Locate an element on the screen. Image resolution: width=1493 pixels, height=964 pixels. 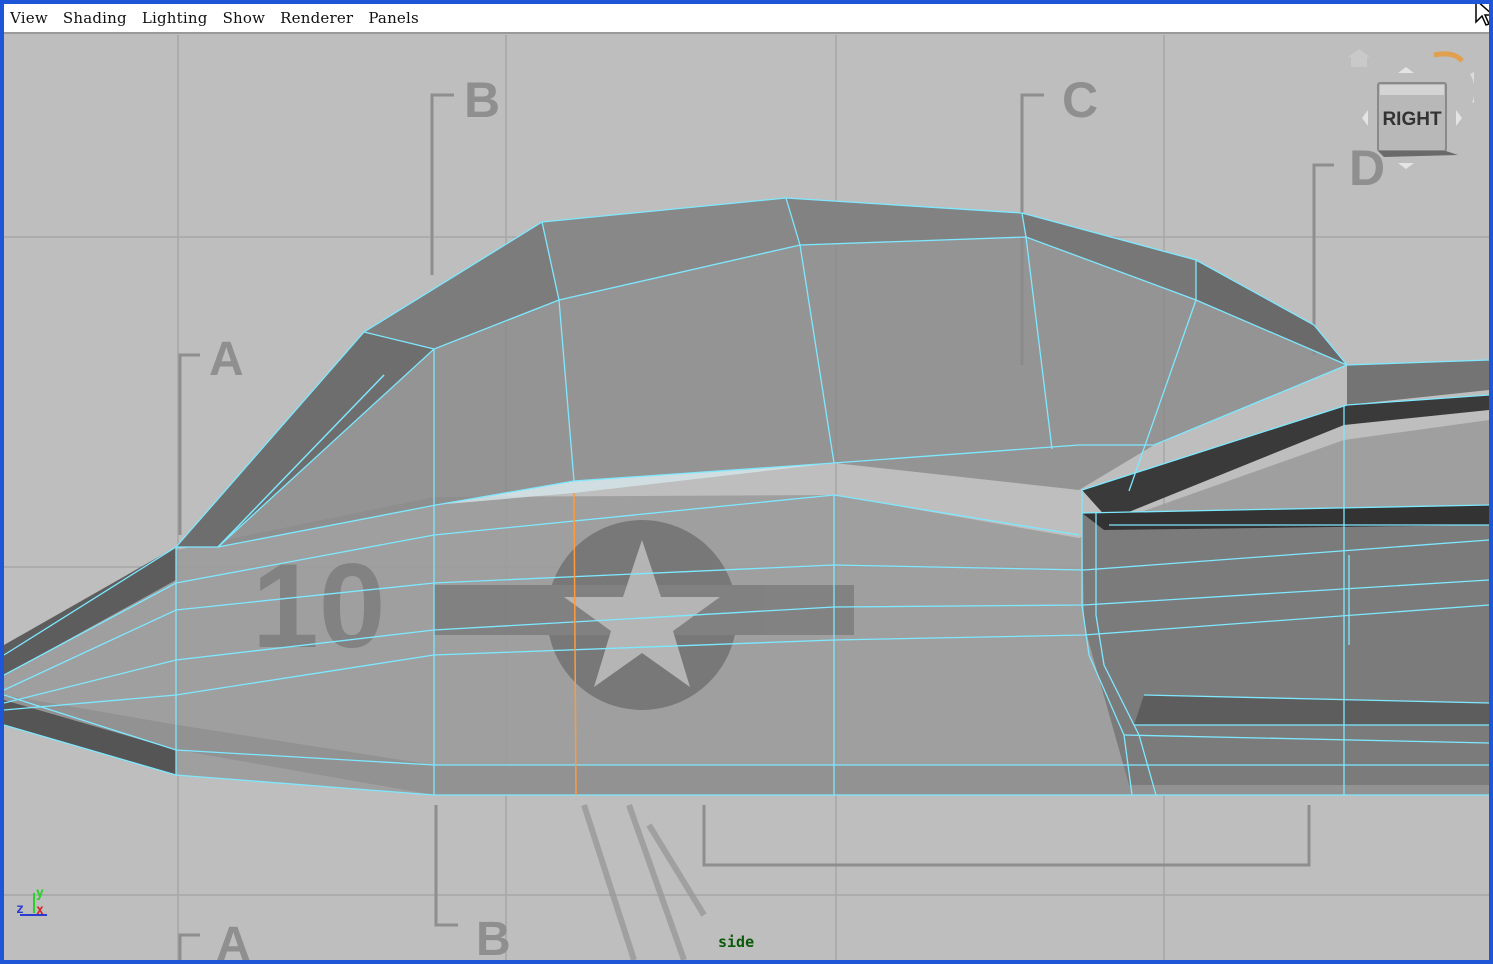
mouse-cursor-icon is located at coordinates (1482, 15).